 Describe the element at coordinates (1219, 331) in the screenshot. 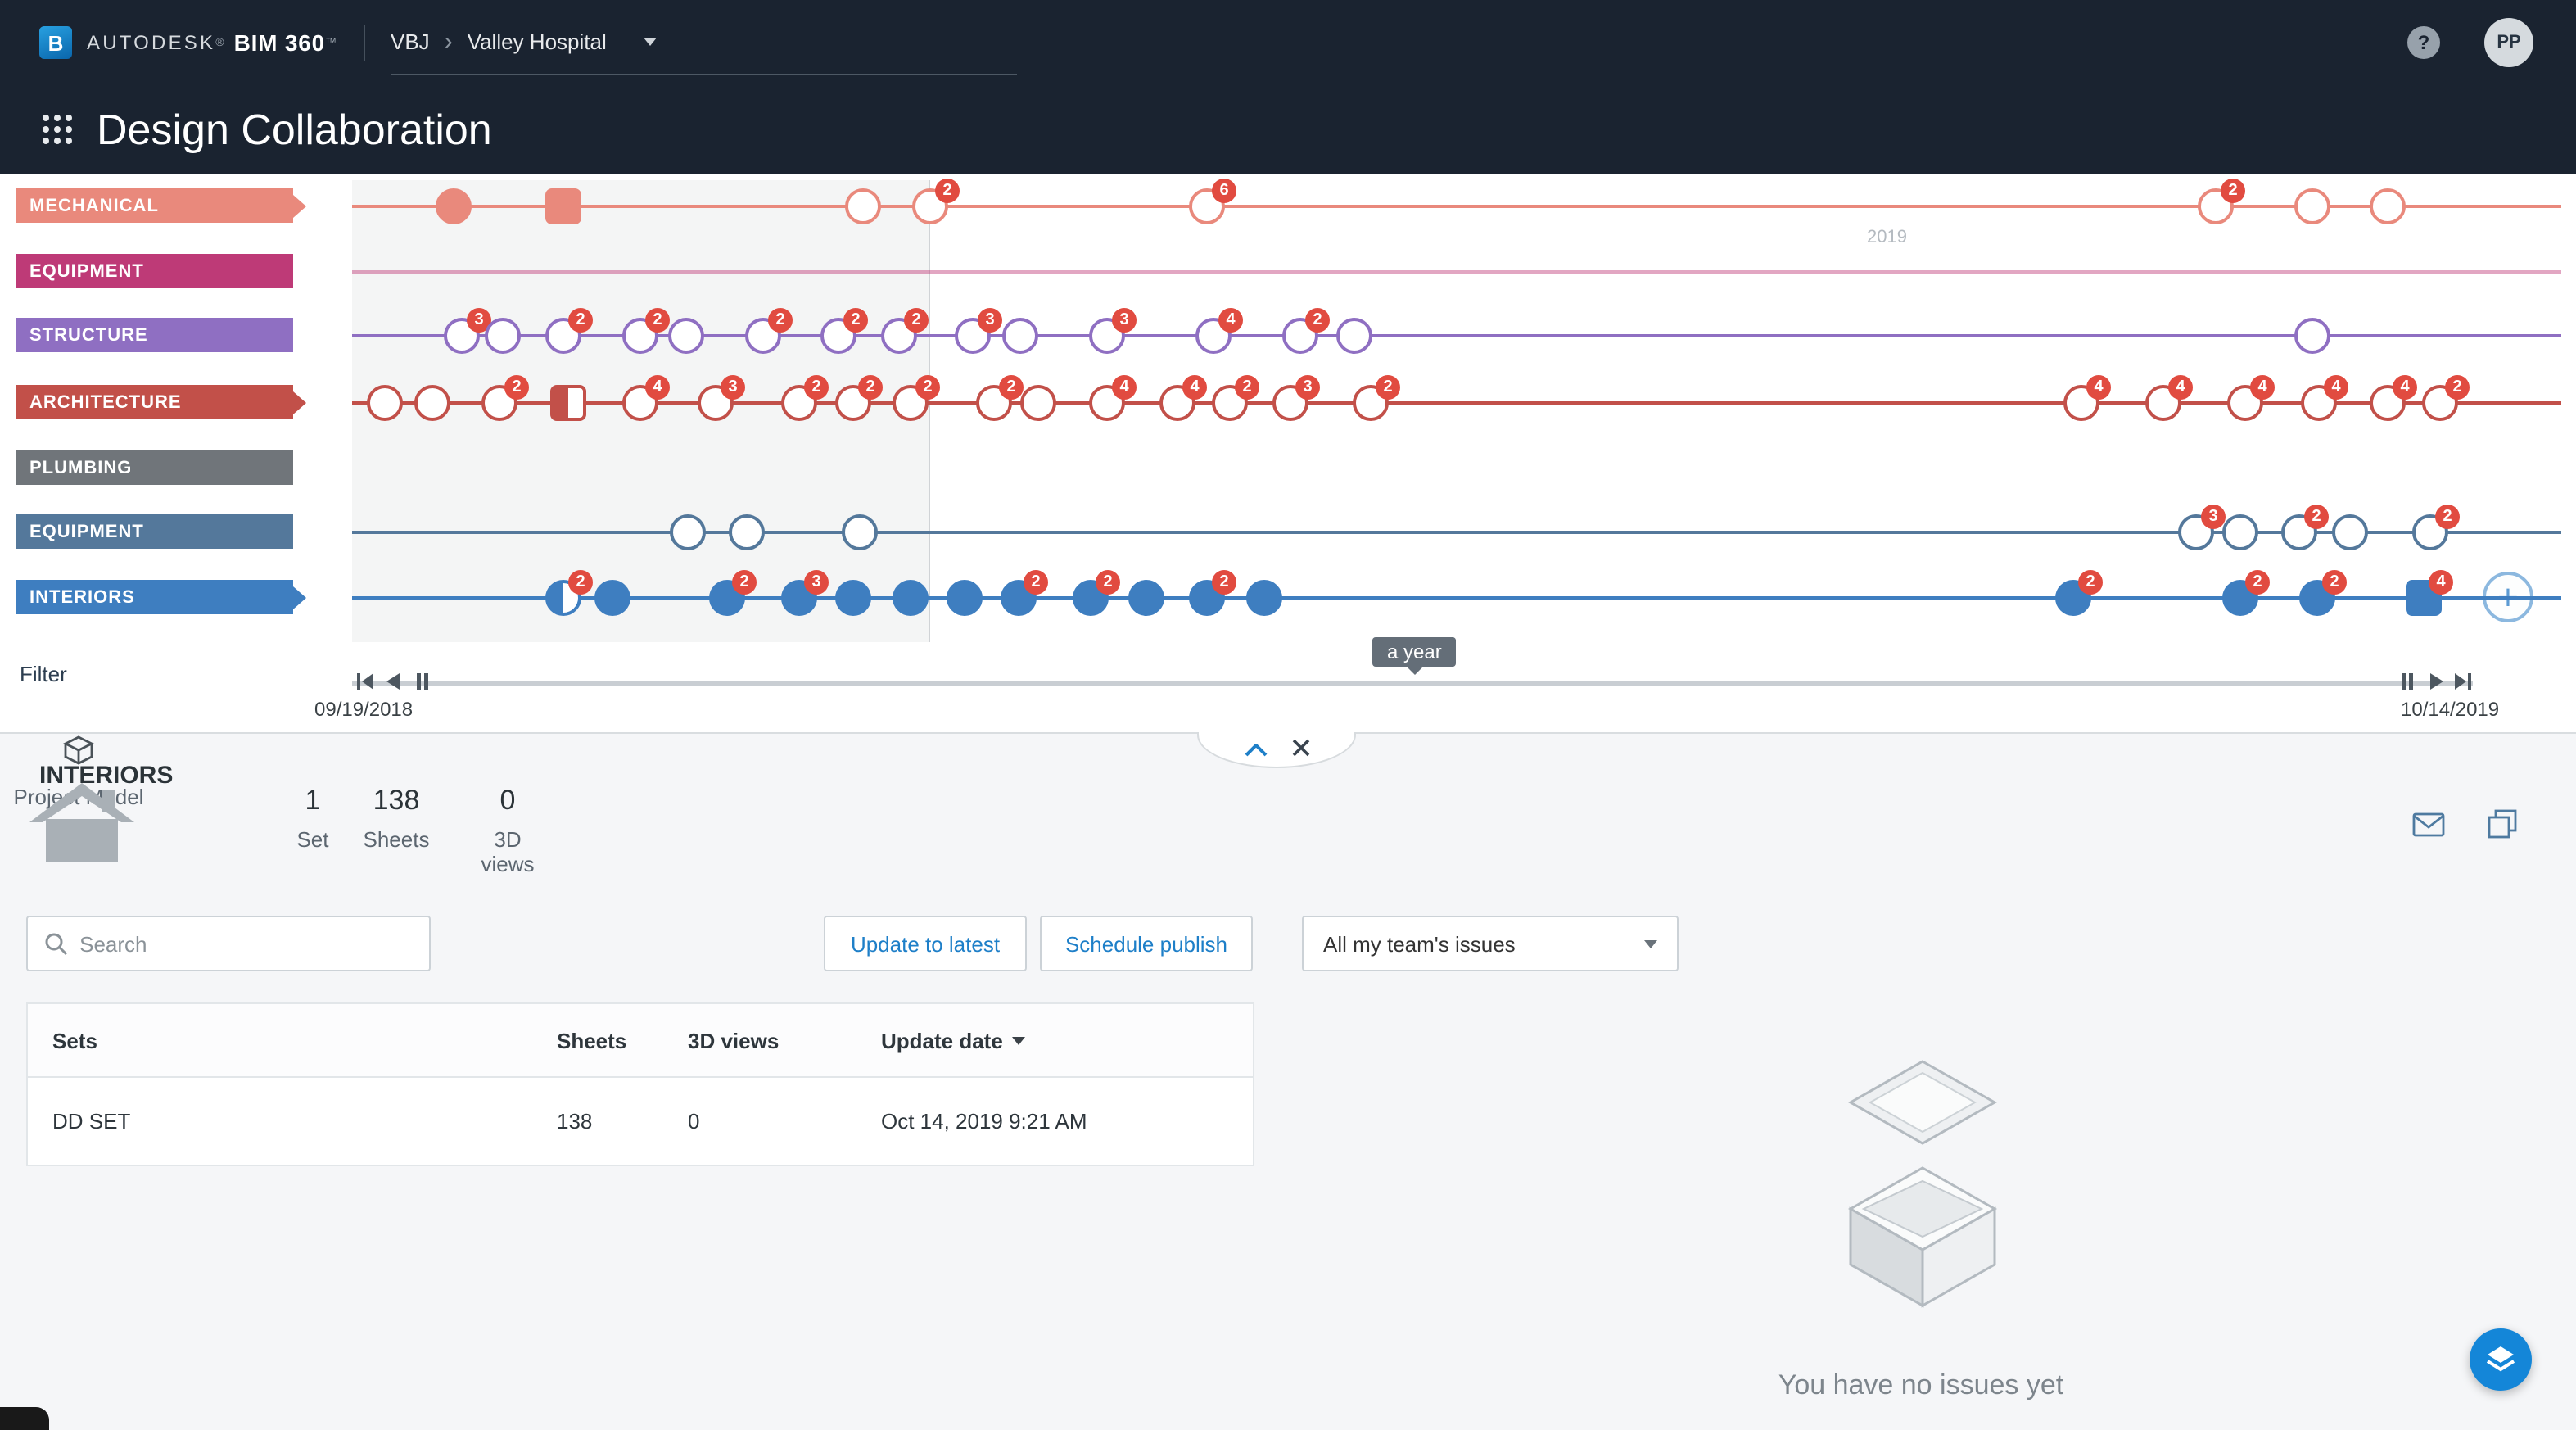

I see `package-node-structure: 4` at that location.